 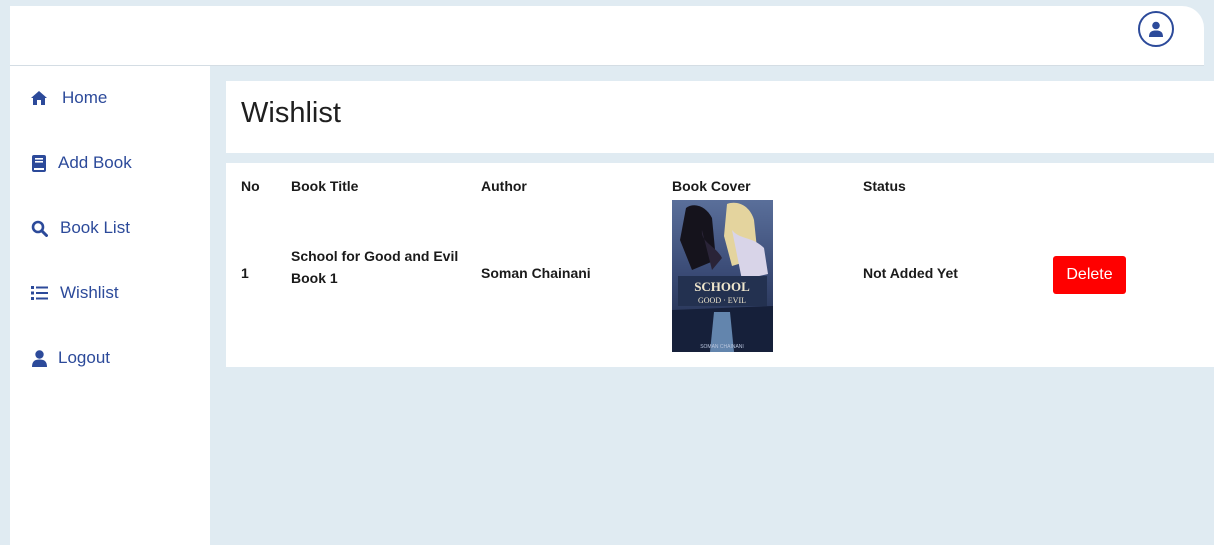 I want to click on column-header-no: No, so click(x=250, y=186).